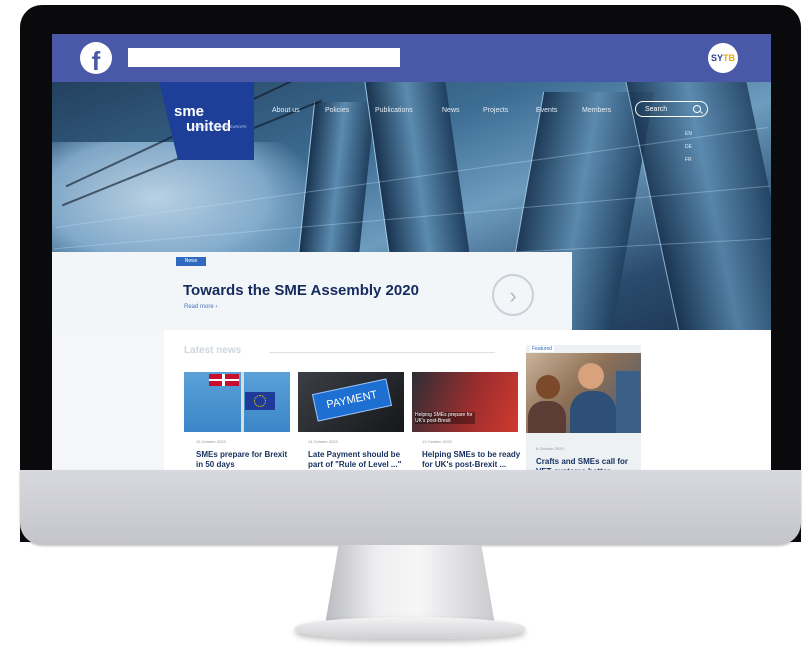 The width and height of the screenshot is (808, 649). Describe the element at coordinates (697, 109) in the screenshot. I see `search-icon` at that location.